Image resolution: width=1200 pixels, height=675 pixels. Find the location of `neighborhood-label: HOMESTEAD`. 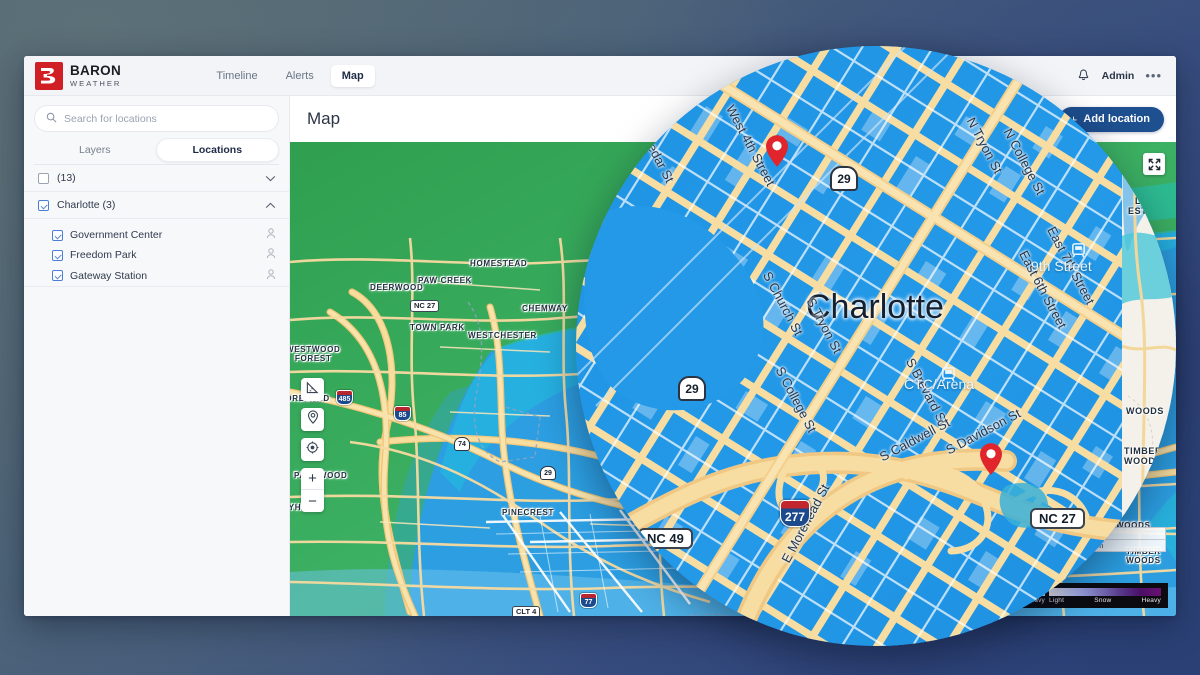

neighborhood-label: HOMESTEAD is located at coordinates (499, 263).